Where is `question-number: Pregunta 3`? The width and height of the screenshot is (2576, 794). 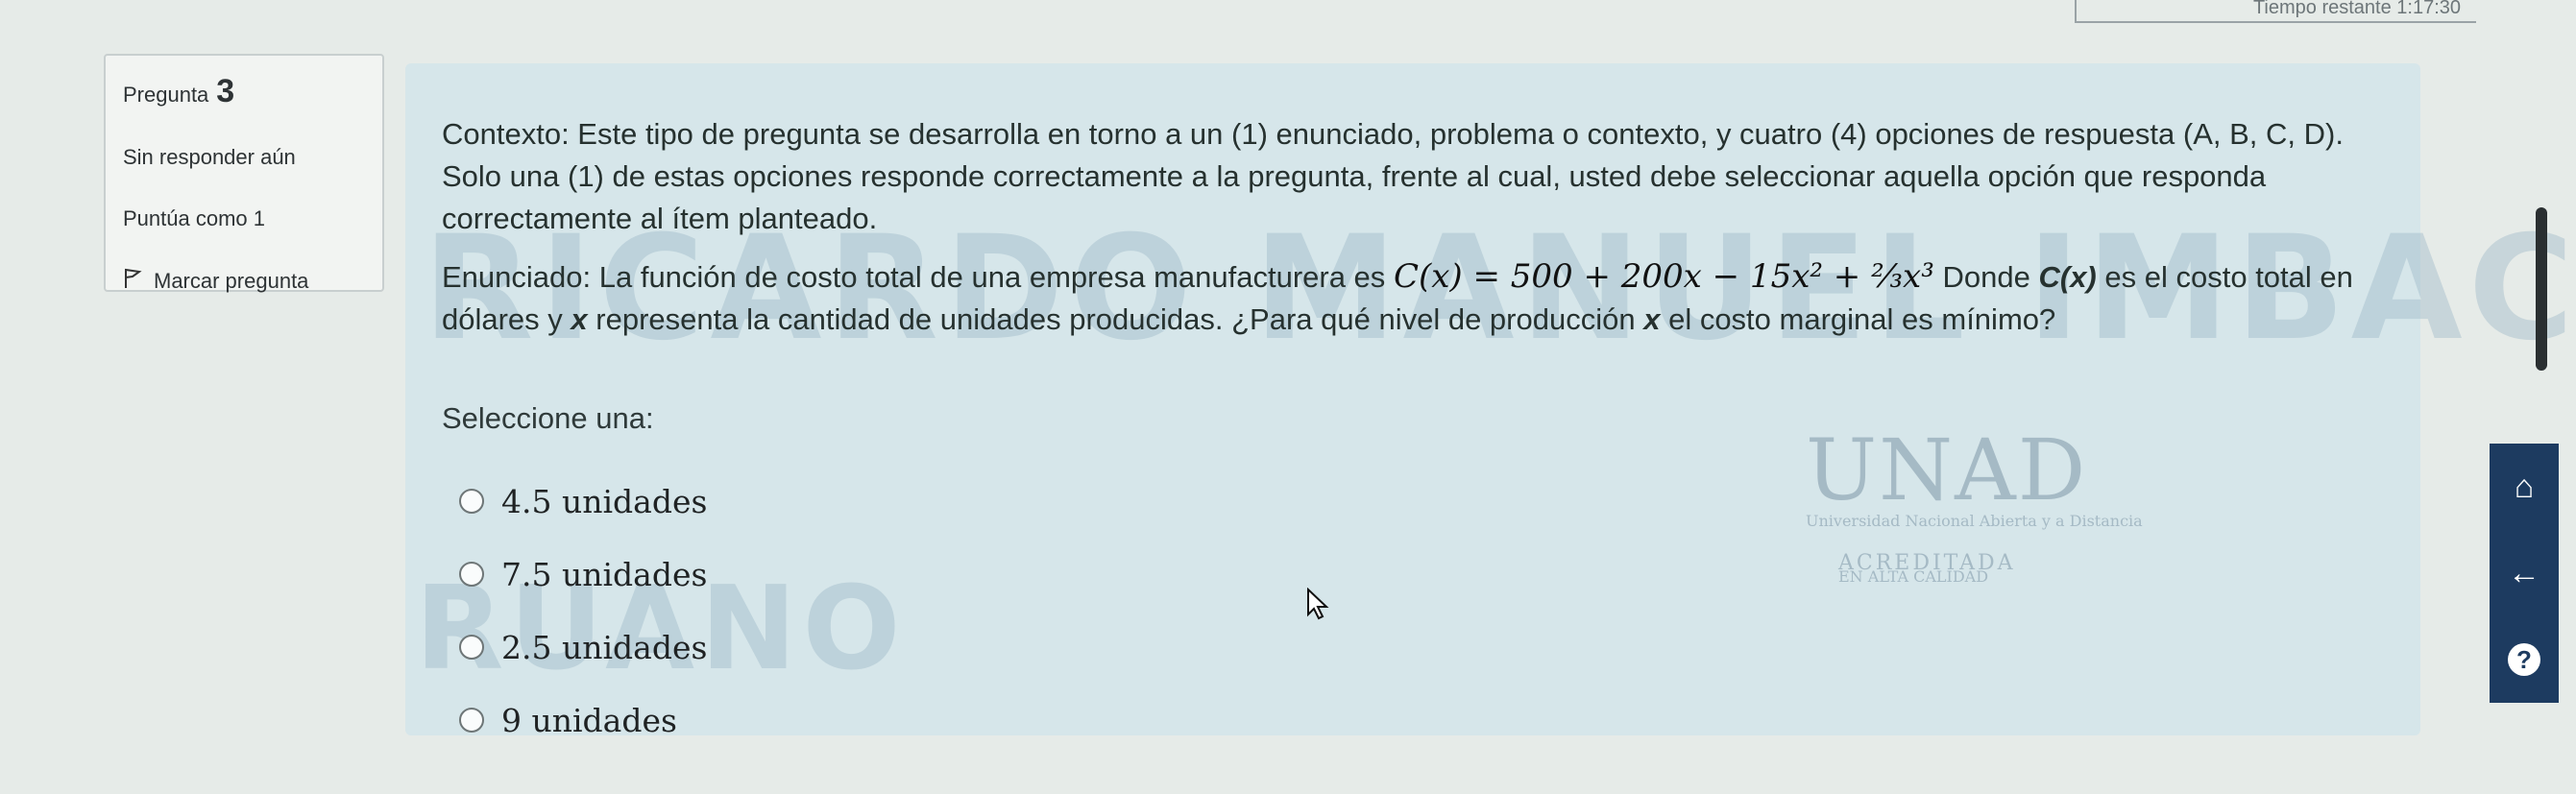 question-number: Pregunta 3 is located at coordinates (244, 92).